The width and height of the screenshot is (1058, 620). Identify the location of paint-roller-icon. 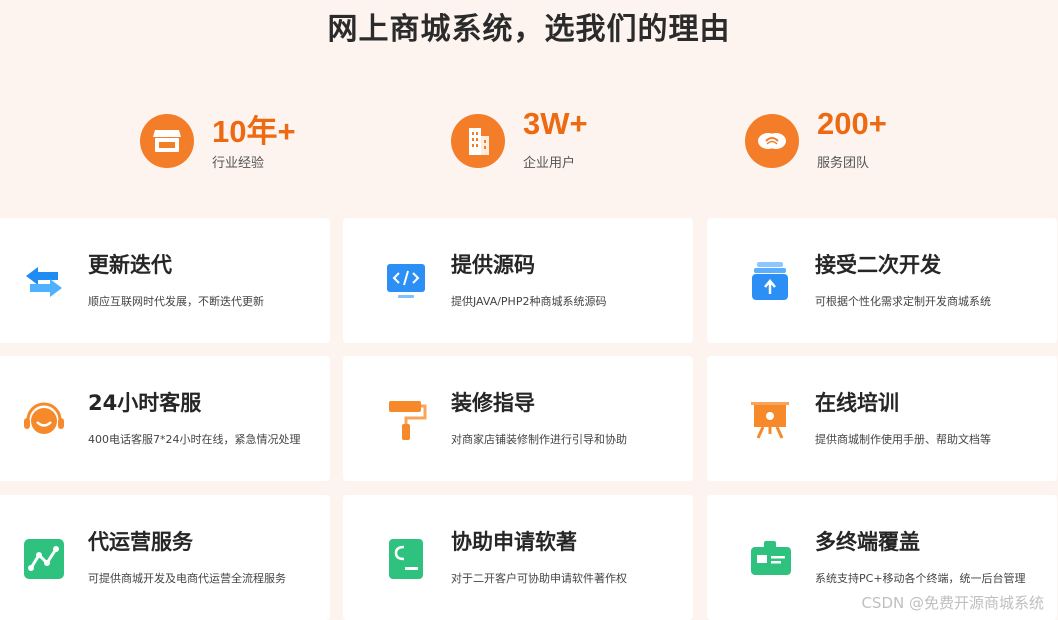
(407, 420).